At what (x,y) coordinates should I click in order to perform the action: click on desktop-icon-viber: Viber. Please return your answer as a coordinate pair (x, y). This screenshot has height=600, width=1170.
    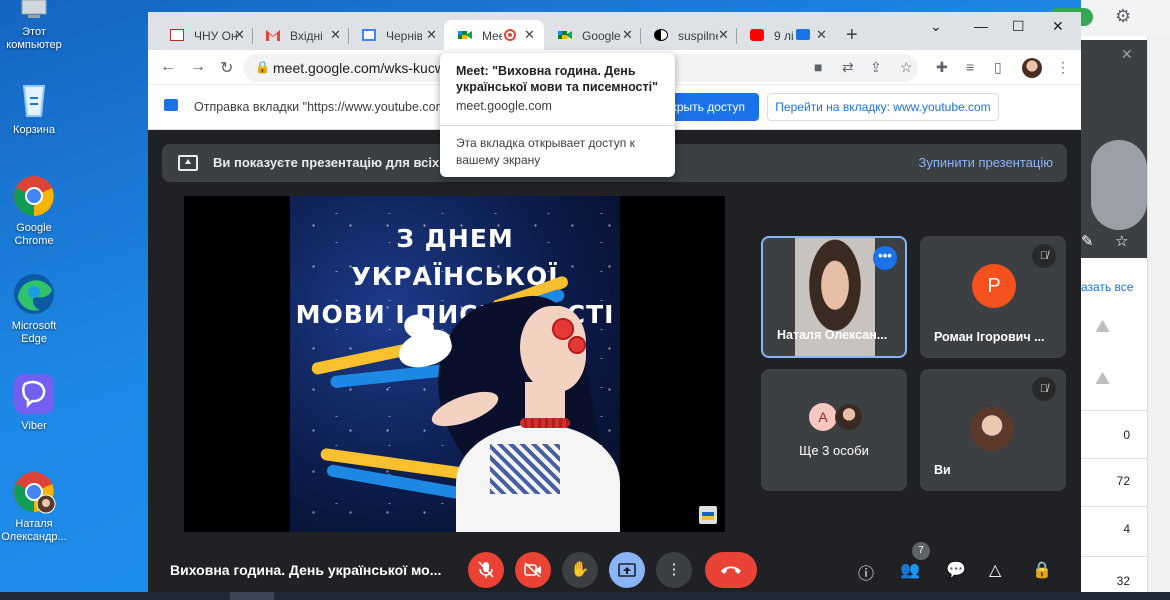
    Looking at the image, I should click on (34, 402).